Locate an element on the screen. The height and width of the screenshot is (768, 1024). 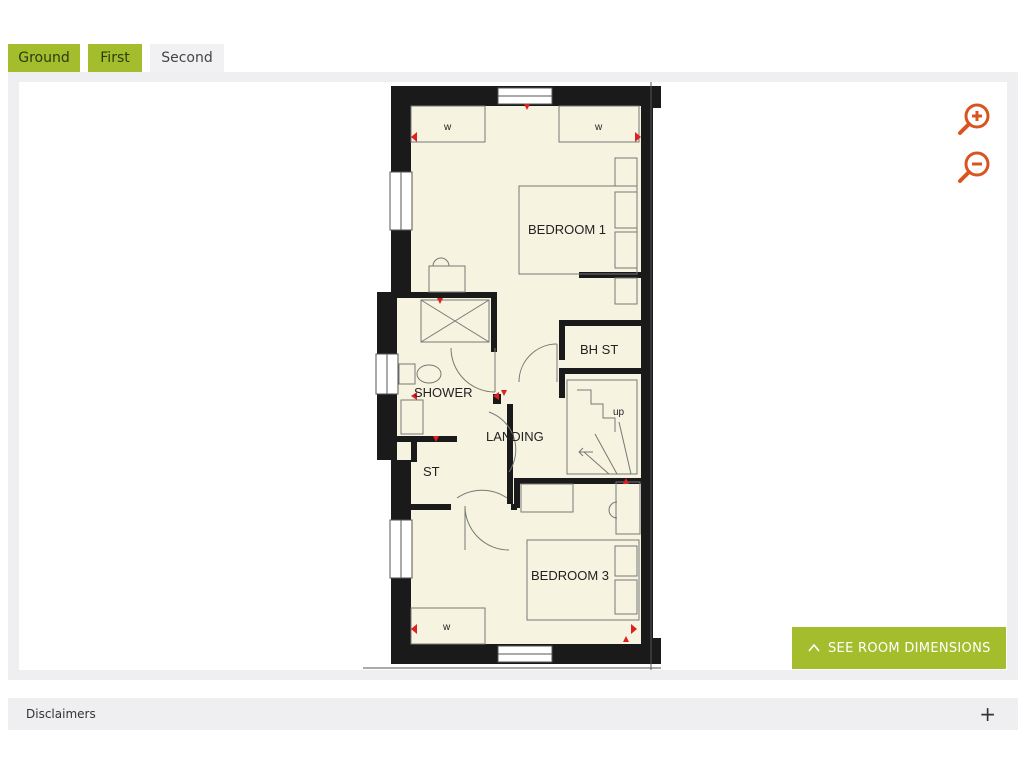
tab-second: Second is located at coordinates (187, 58).